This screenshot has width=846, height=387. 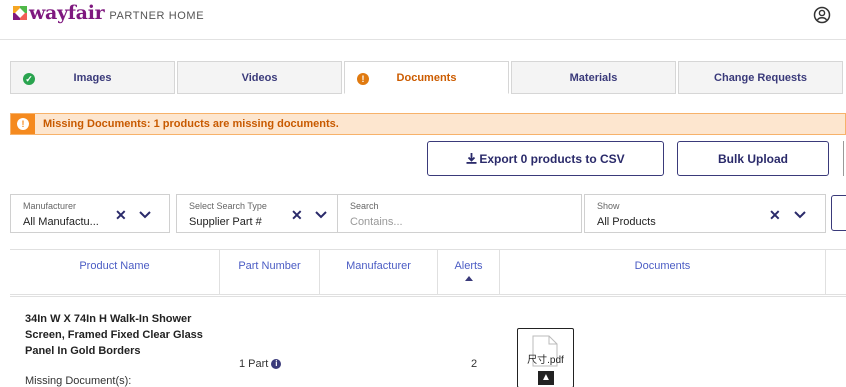 What do you see at coordinates (546, 378) in the screenshot?
I see `upload-icon: ▲` at bounding box center [546, 378].